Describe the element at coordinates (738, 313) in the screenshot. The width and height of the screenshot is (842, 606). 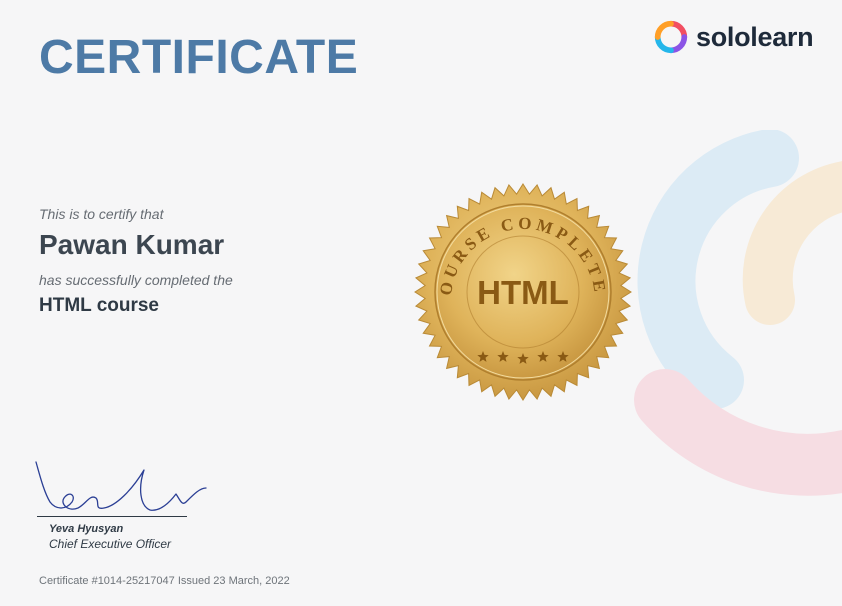
I see `decorative-background-rings` at that location.